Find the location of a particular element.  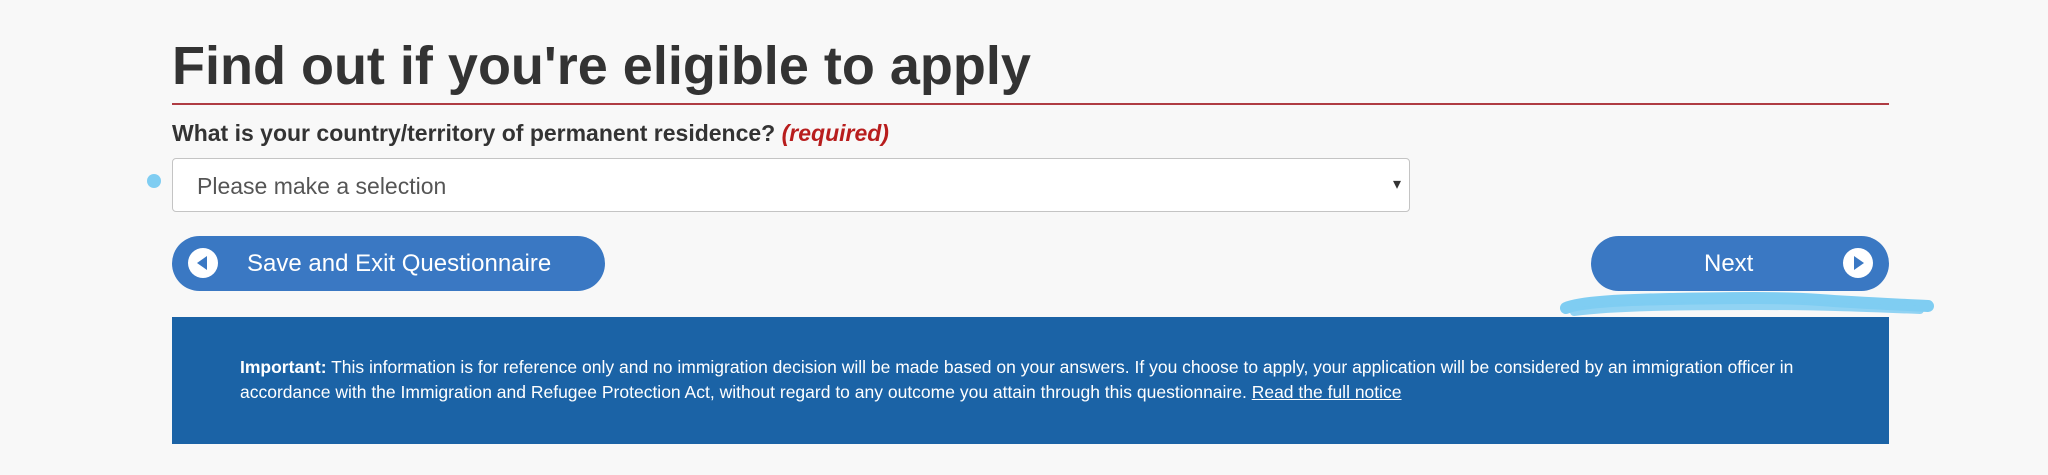

circle-arrow-right-icon is located at coordinates (1858, 263).